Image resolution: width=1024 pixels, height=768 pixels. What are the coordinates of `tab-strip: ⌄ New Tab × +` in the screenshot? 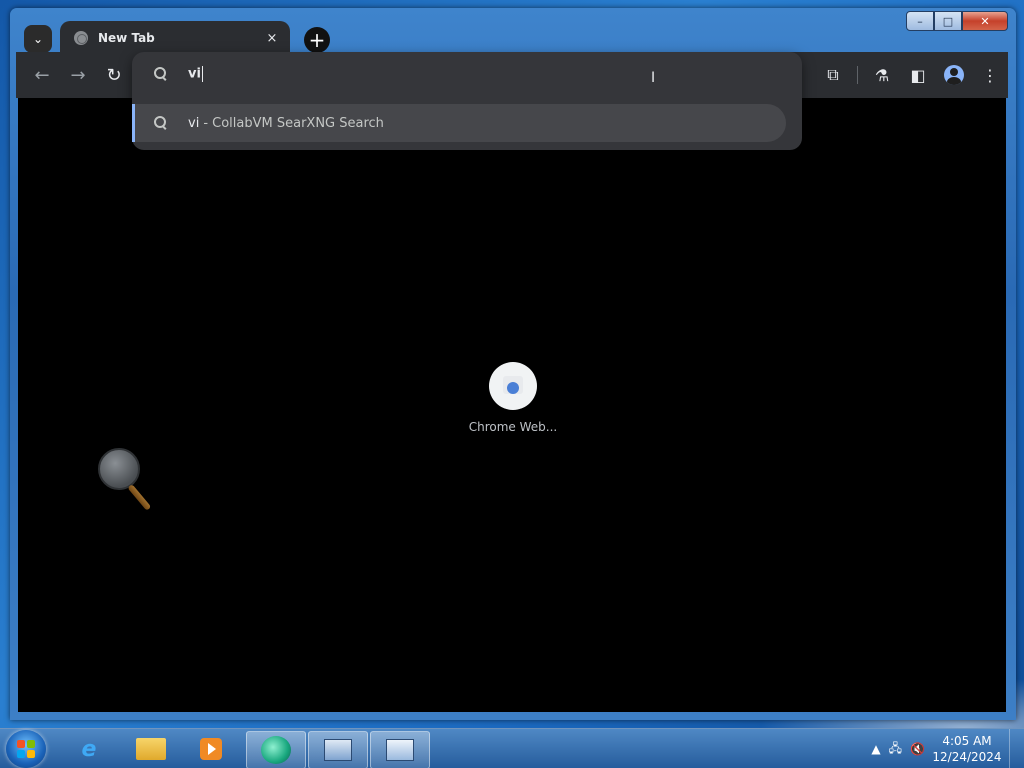 It's located at (512, 35).